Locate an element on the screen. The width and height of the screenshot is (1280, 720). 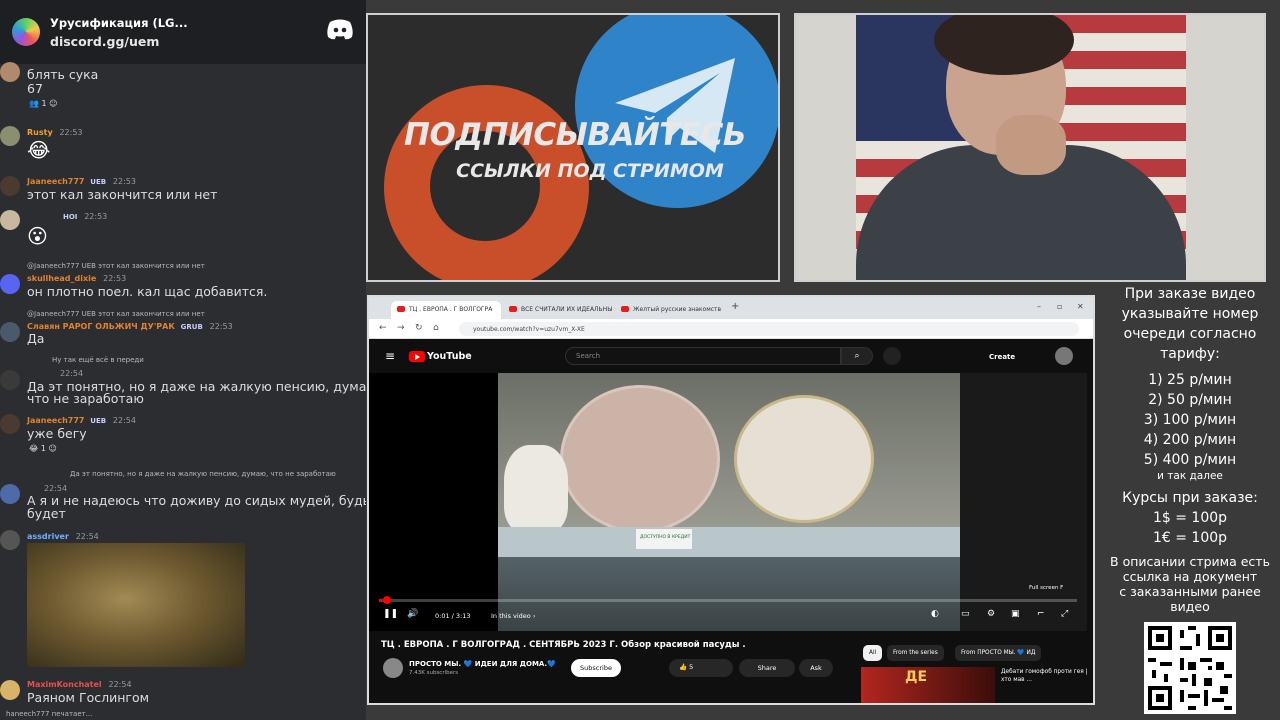
autoplay-toggle-icon: ◐ is located at coordinates (935, 614).